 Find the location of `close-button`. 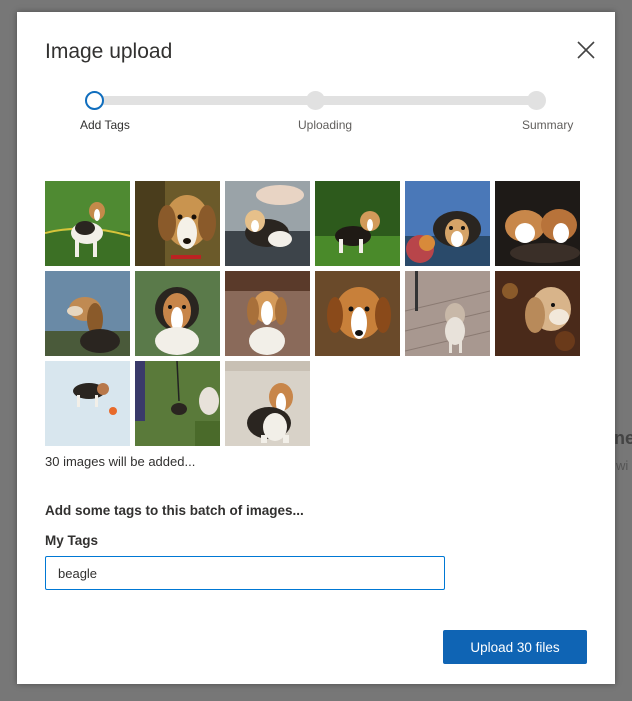

close-button is located at coordinates (586, 50).